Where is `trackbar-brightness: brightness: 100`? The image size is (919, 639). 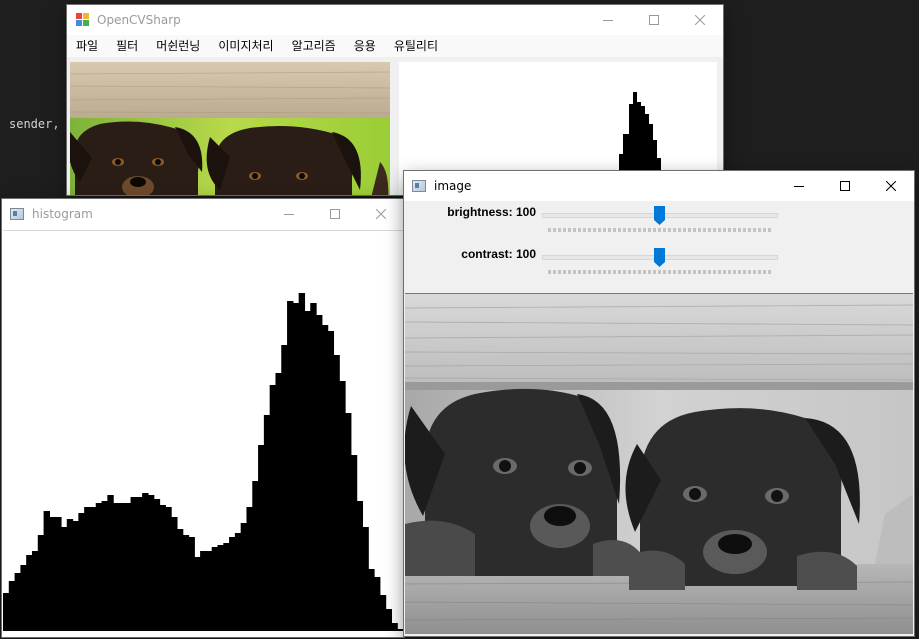
trackbar-brightness: brightness: 100 is located at coordinates (659, 223).